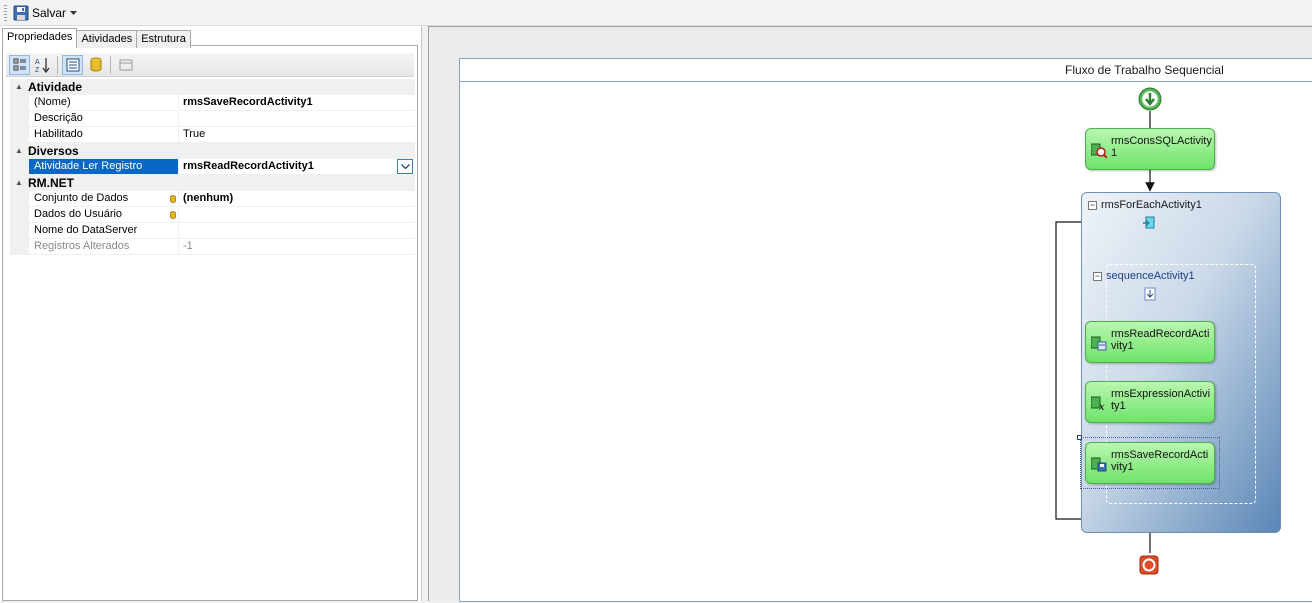 The width and height of the screenshot is (1312, 603). Describe the element at coordinates (1161, 400) in the screenshot. I see `activity-label: rmsExpressionActivity1` at that location.